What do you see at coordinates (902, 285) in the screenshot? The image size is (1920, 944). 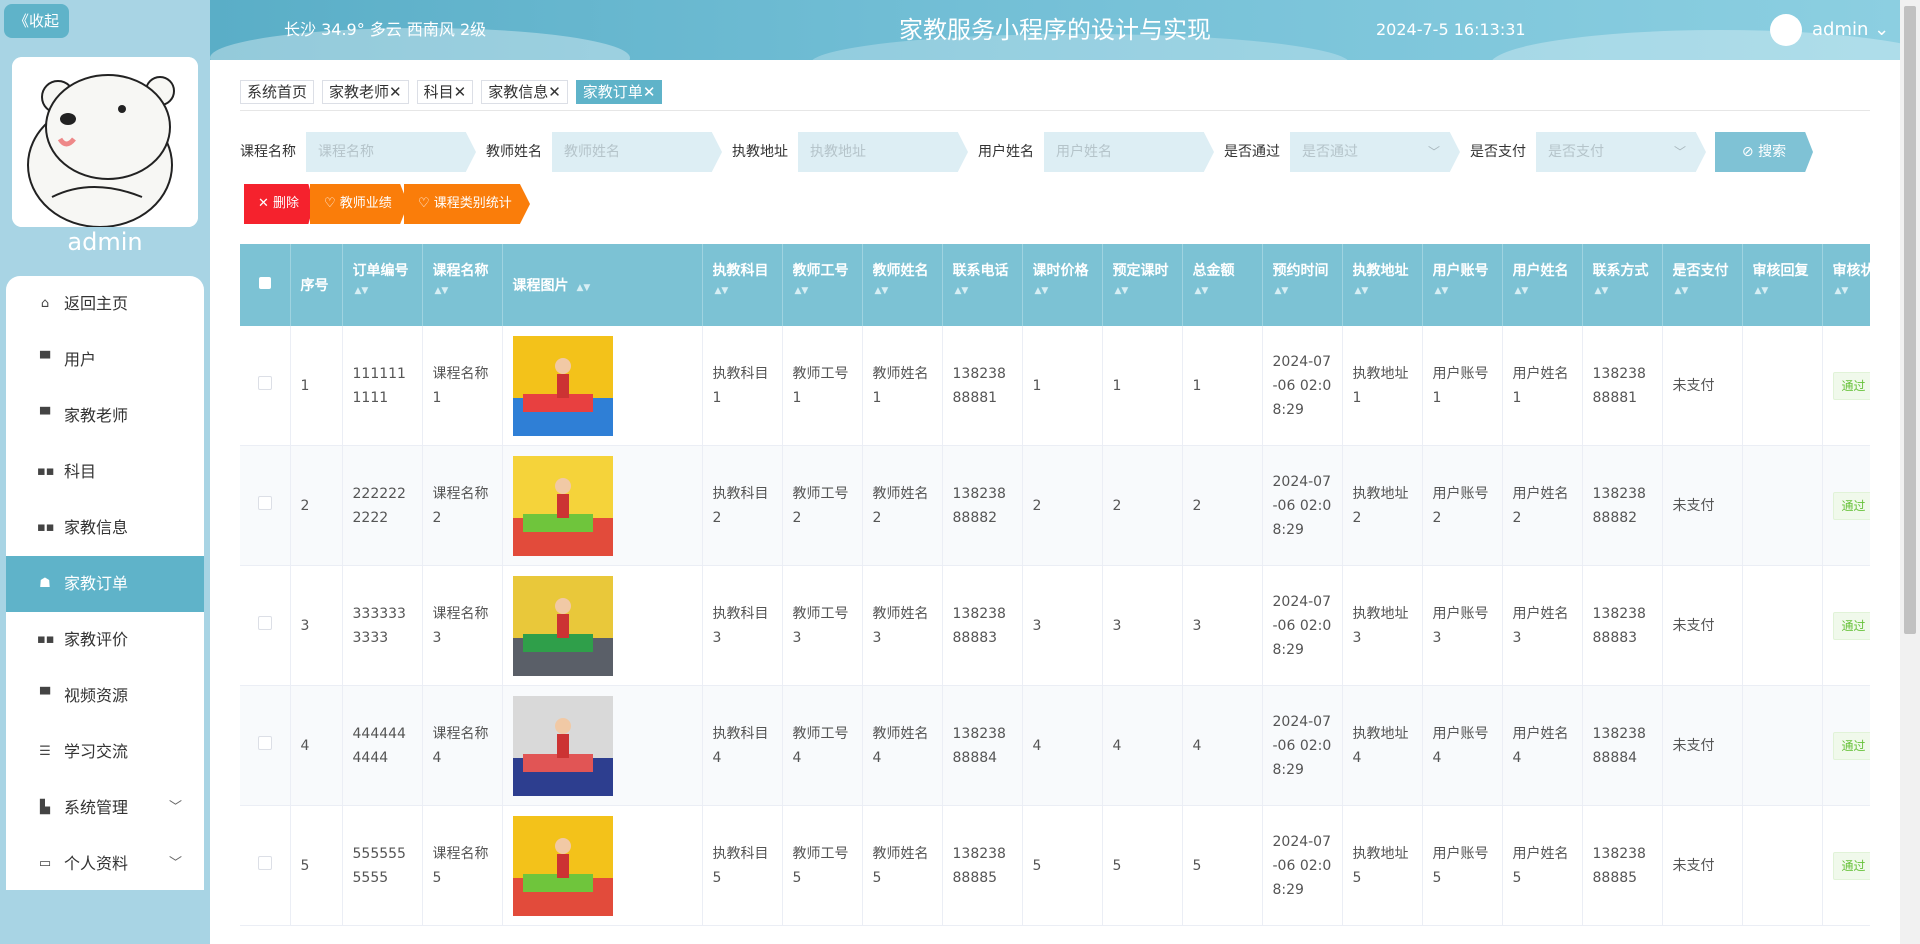 I see `col-header: 教师姓名 ▲▼` at bounding box center [902, 285].